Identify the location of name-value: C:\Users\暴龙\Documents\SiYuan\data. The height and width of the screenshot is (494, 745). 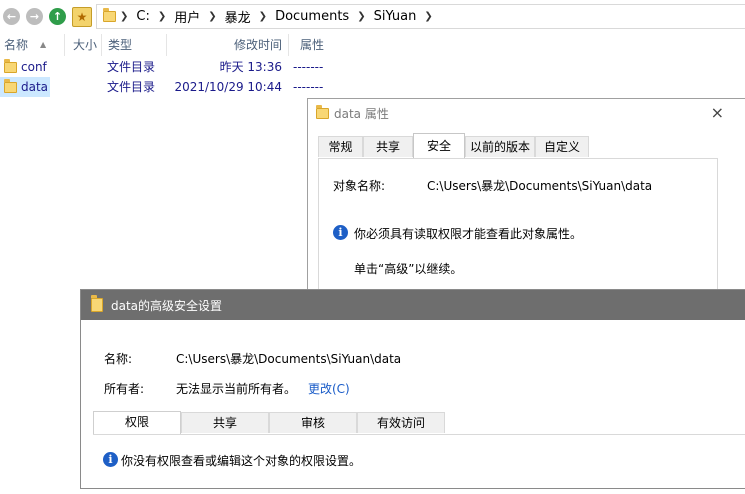
(289, 359).